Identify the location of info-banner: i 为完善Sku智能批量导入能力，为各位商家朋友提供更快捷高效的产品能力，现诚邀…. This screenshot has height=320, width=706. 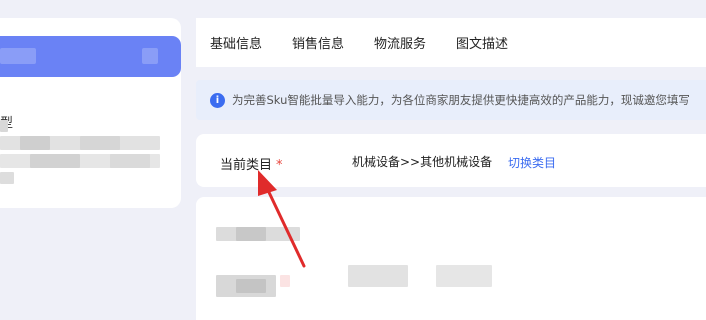
(451, 100).